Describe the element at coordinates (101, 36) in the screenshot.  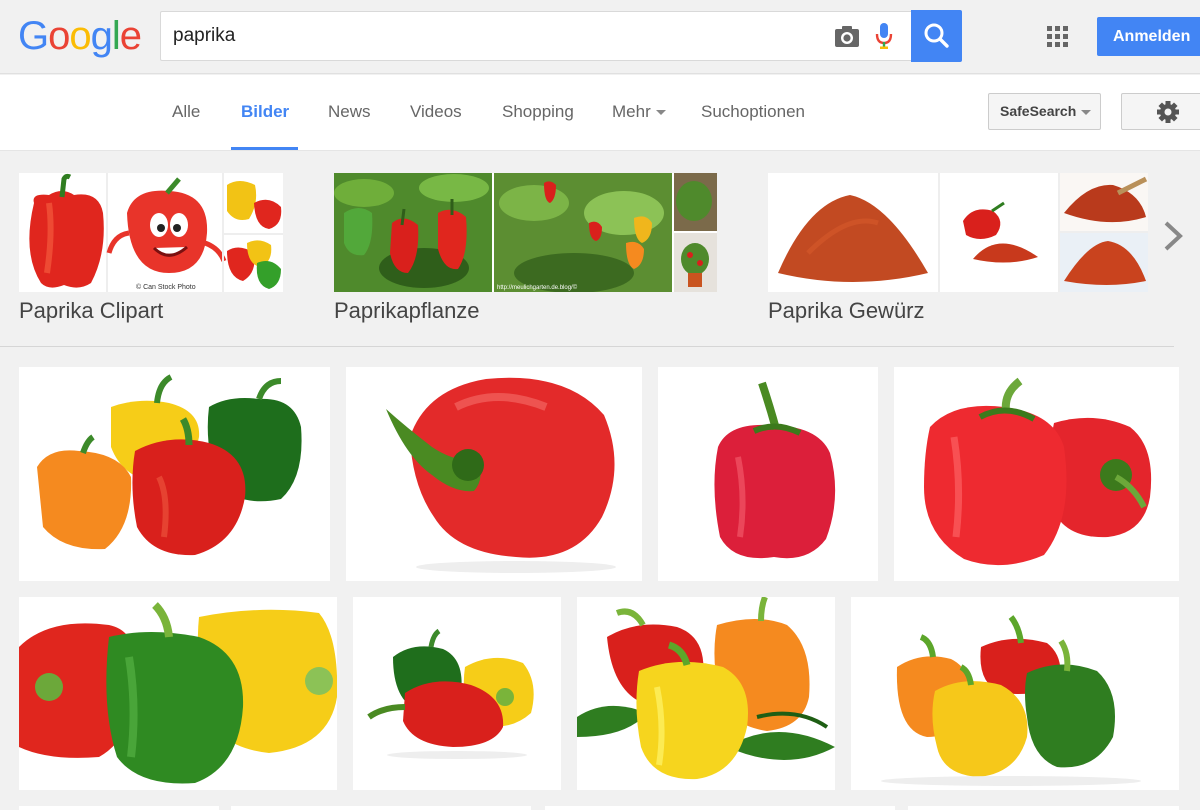
I see `logo-letter: g` at that location.